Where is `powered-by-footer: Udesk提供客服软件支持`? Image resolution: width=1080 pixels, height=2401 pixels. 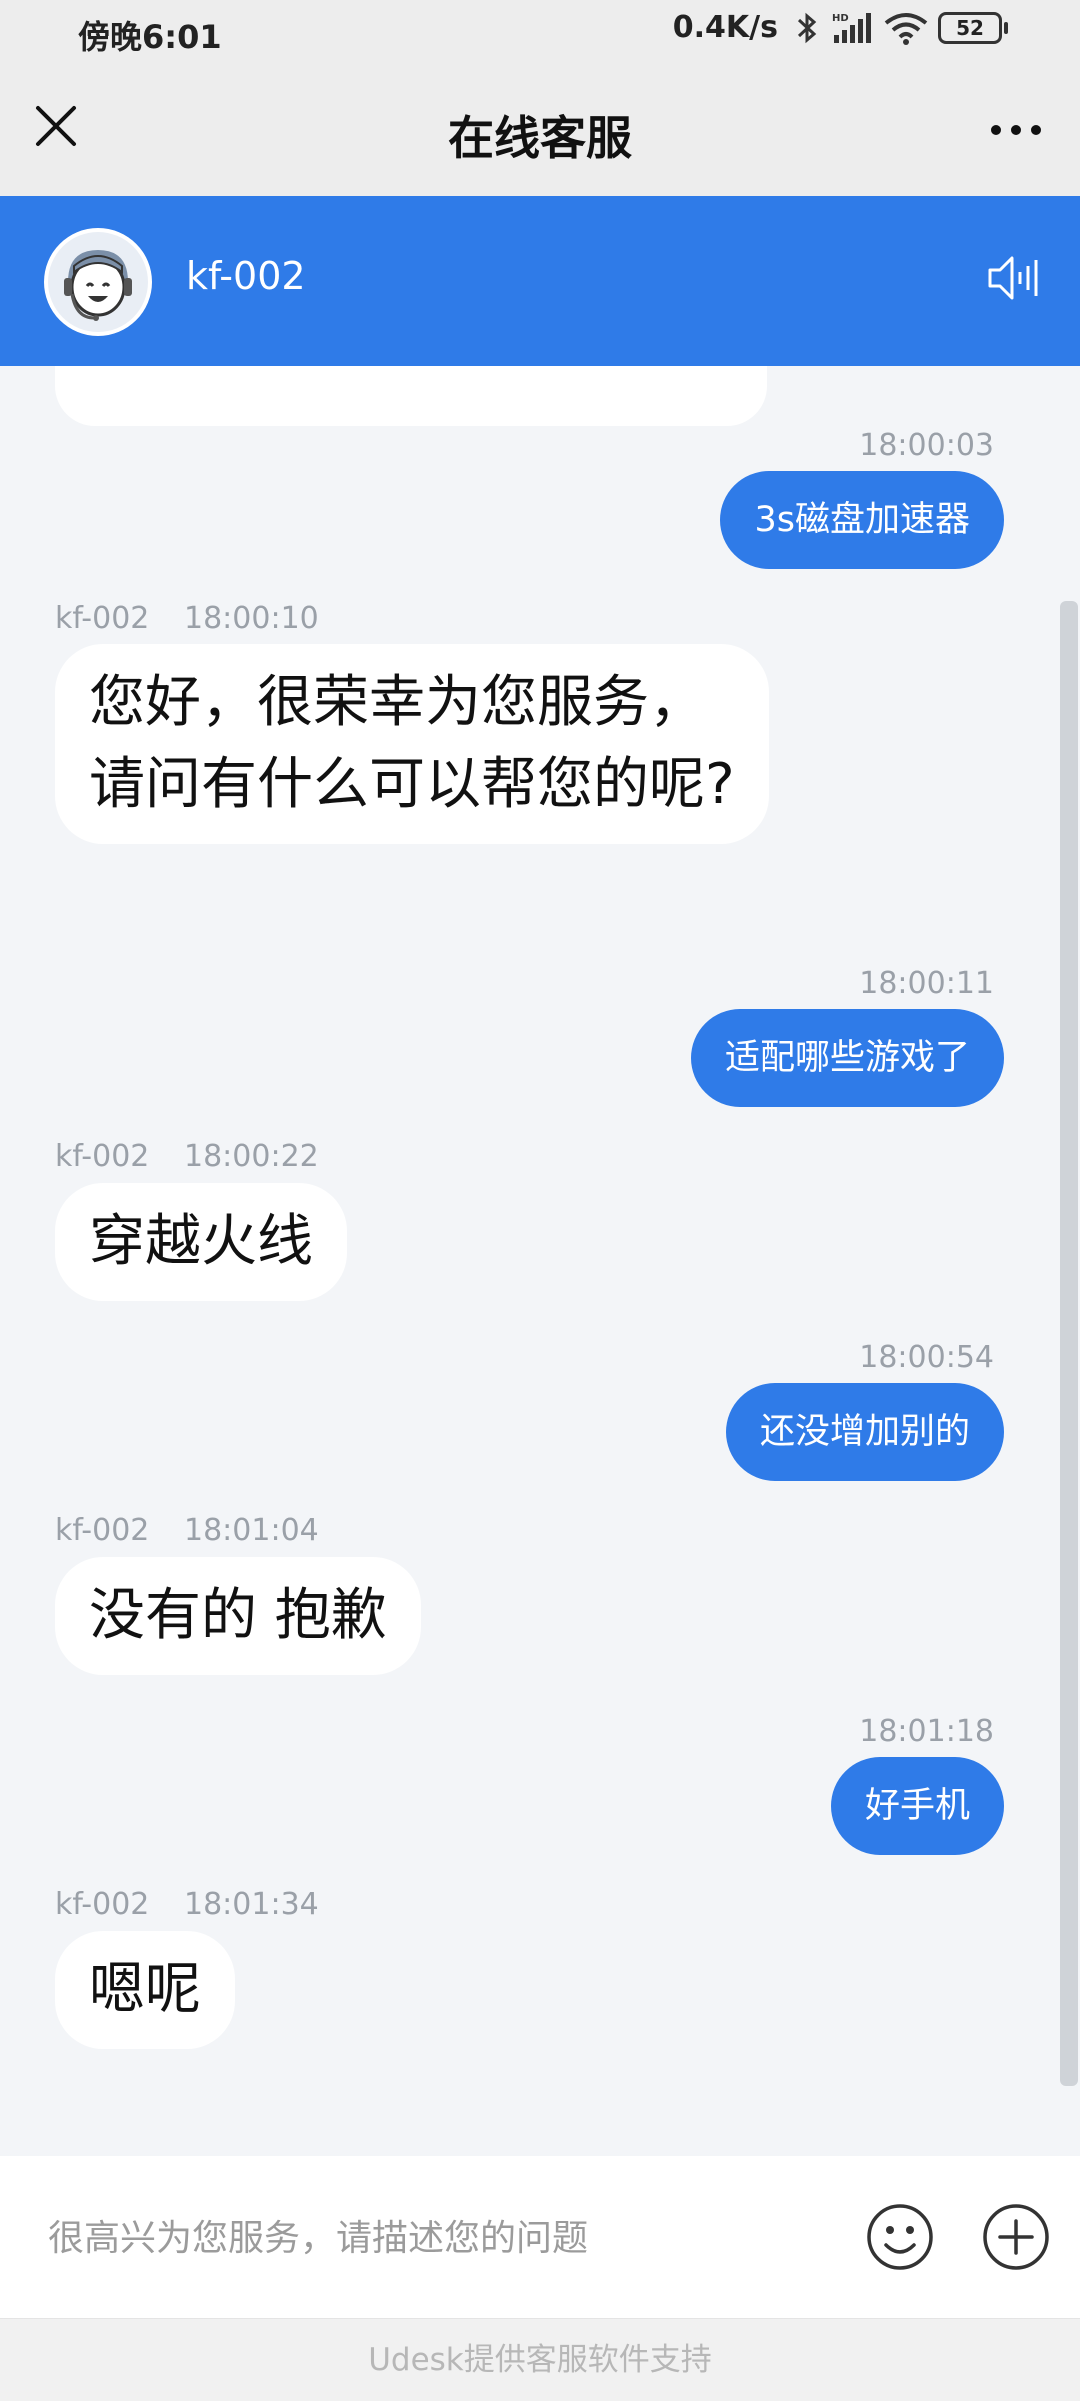
powered-by-footer: Udesk提供客服软件支持 is located at coordinates (540, 2359).